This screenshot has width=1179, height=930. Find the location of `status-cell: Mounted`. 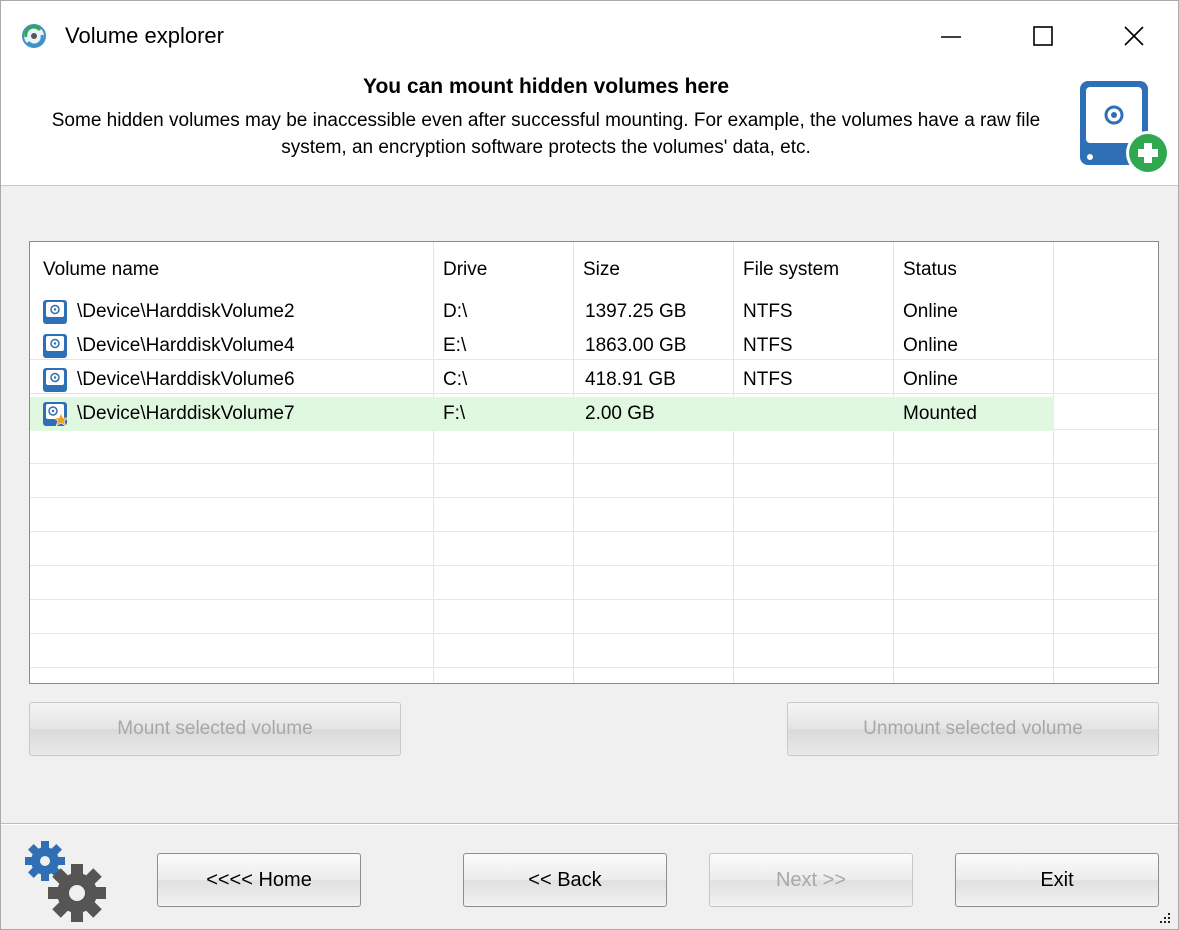

status-cell: Mounted is located at coordinates (940, 413).